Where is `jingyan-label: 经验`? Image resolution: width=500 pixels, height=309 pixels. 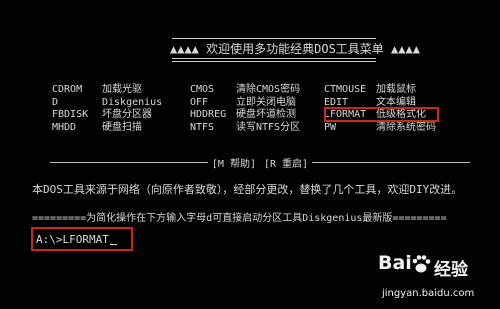
jingyan-label: 经验 is located at coordinates (451, 270).